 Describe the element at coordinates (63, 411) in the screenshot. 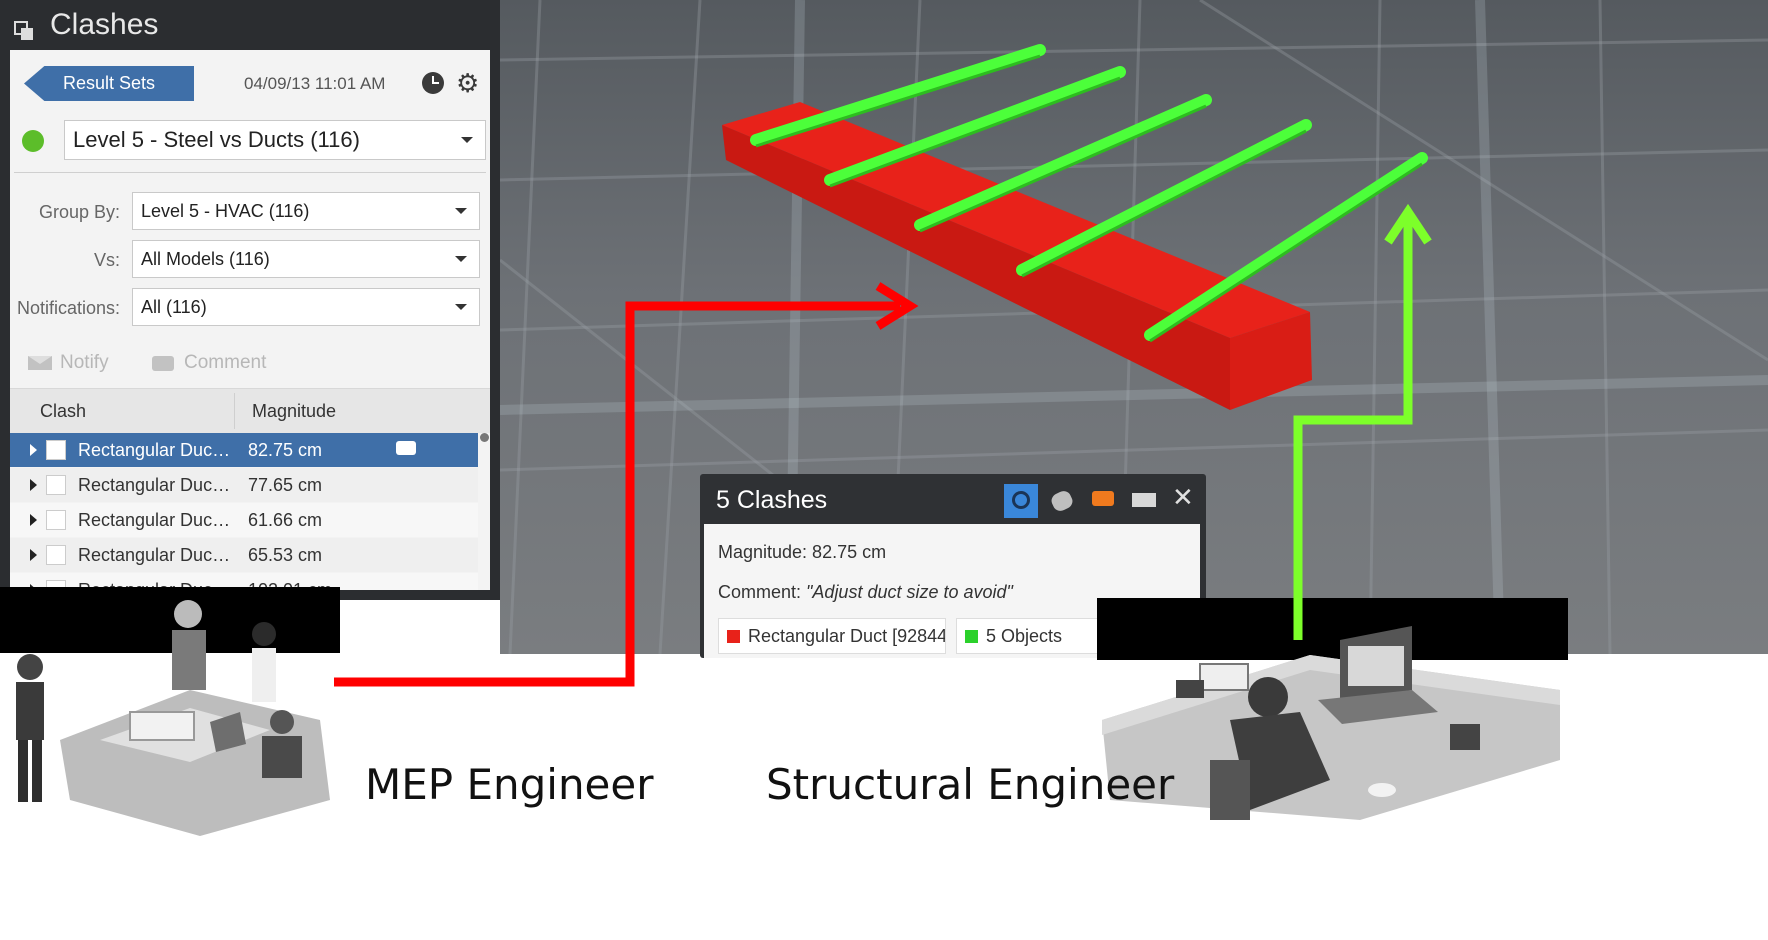

I see `column-clash: Clash` at that location.